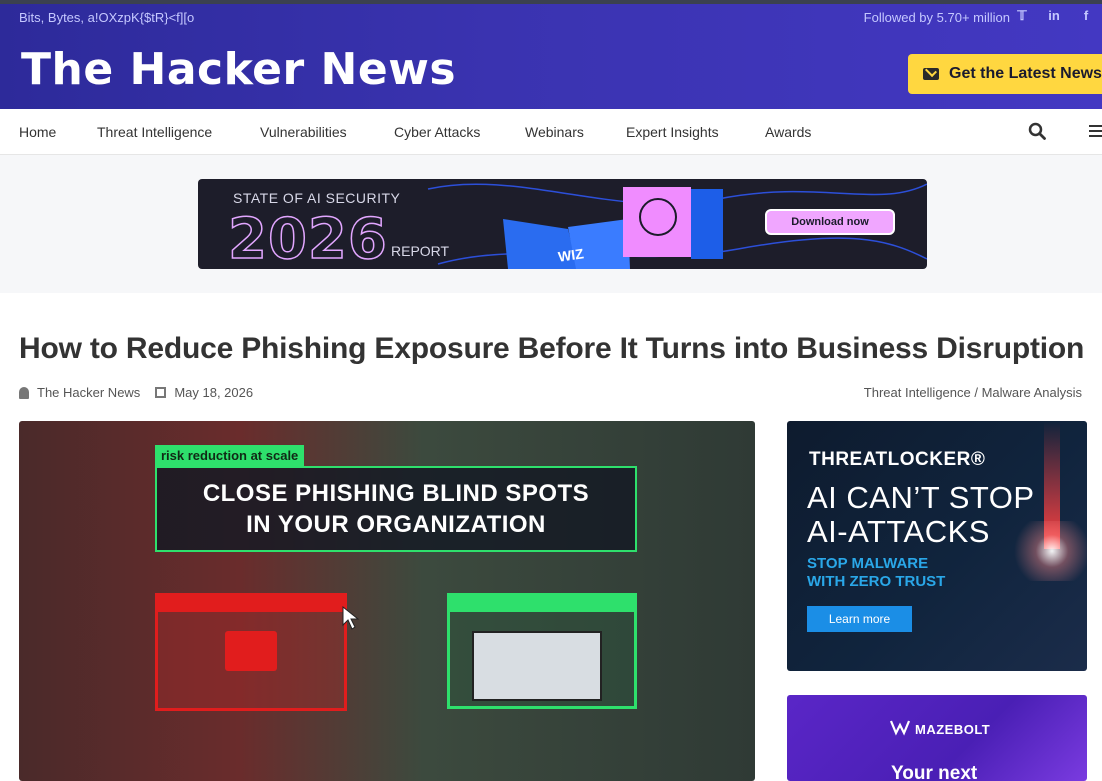 The height and width of the screenshot is (781, 1102). I want to click on monitor-graphic, so click(537, 666).